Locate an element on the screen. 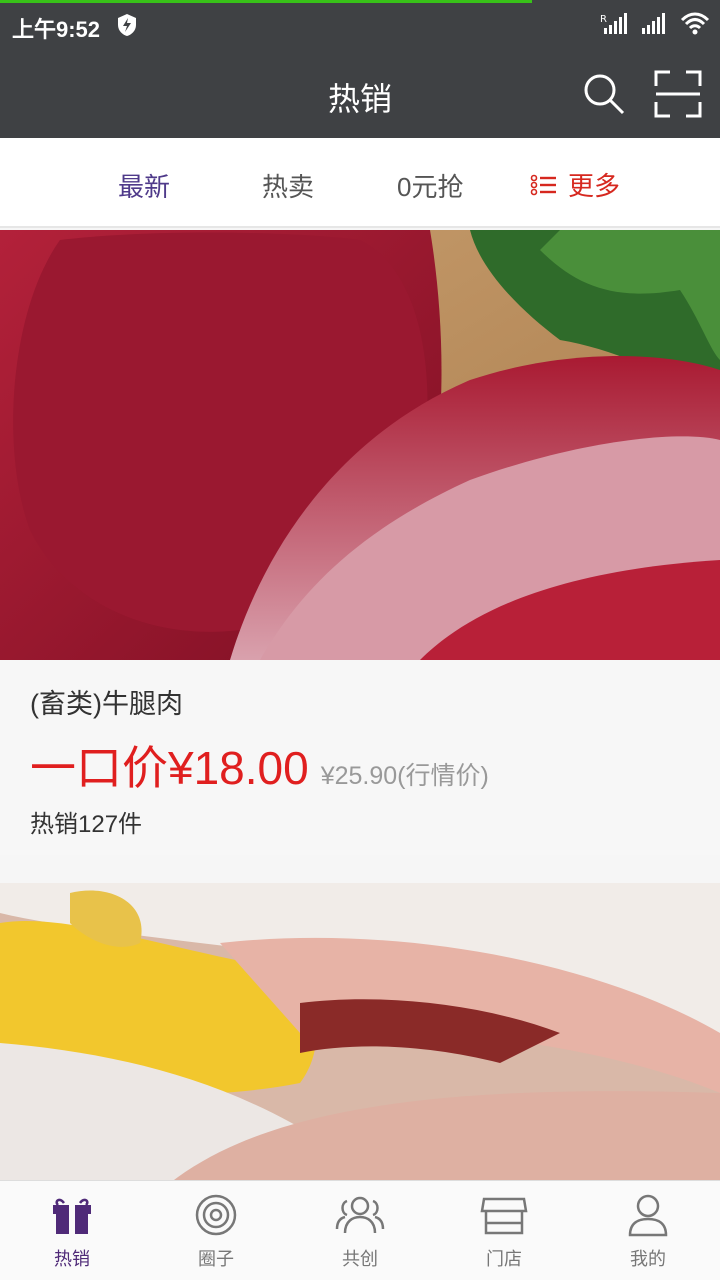 This screenshot has height=1280, width=720. nav-co-create: 共创 is located at coordinates (360, 1230).